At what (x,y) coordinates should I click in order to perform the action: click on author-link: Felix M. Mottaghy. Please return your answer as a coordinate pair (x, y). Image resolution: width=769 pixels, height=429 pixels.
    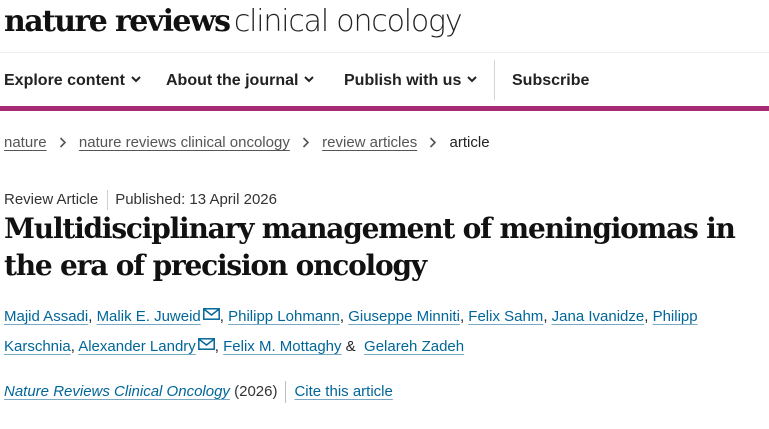
    Looking at the image, I should click on (282, 346).